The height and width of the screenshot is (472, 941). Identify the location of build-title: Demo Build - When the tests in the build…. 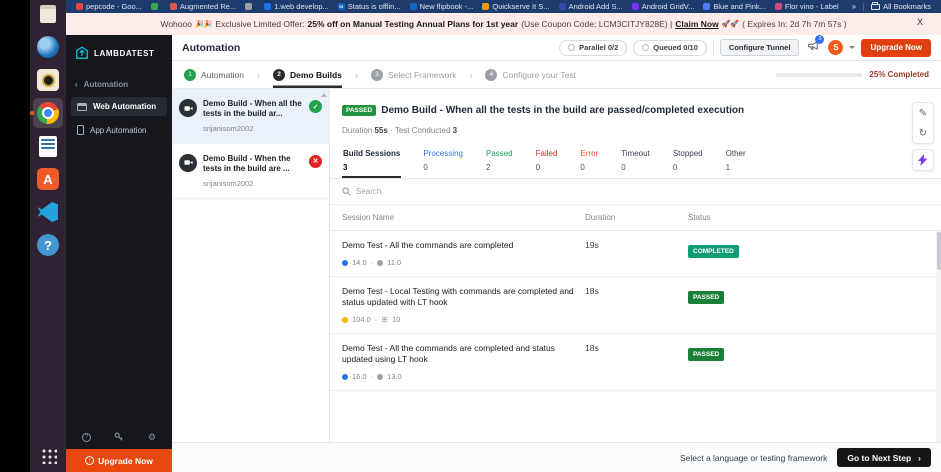
(247, 163).